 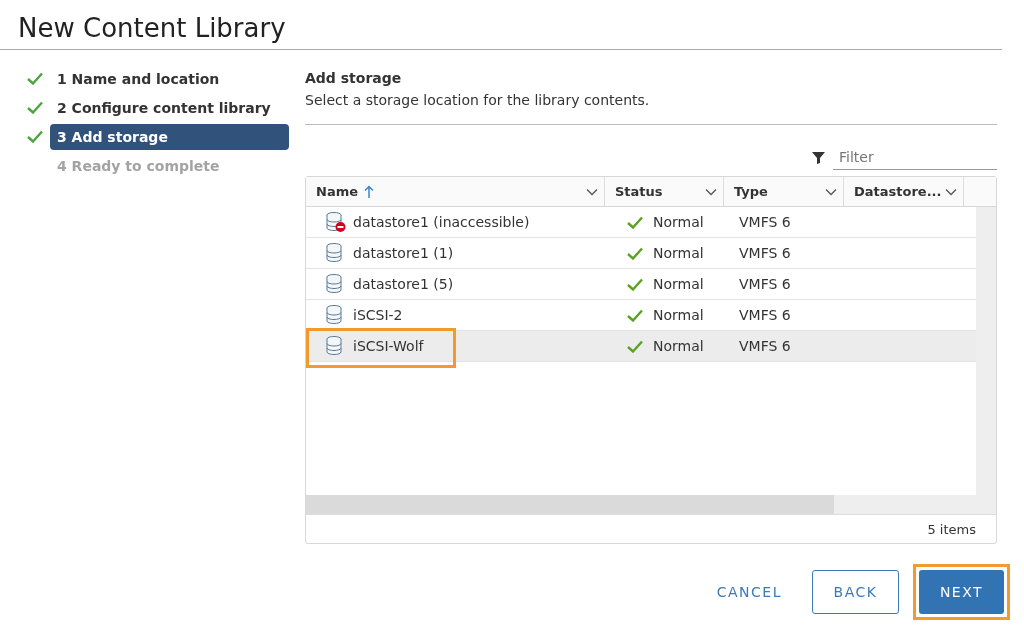 I want to click on wizard-step: 2 Configure content library, so click(x=169, y=107).